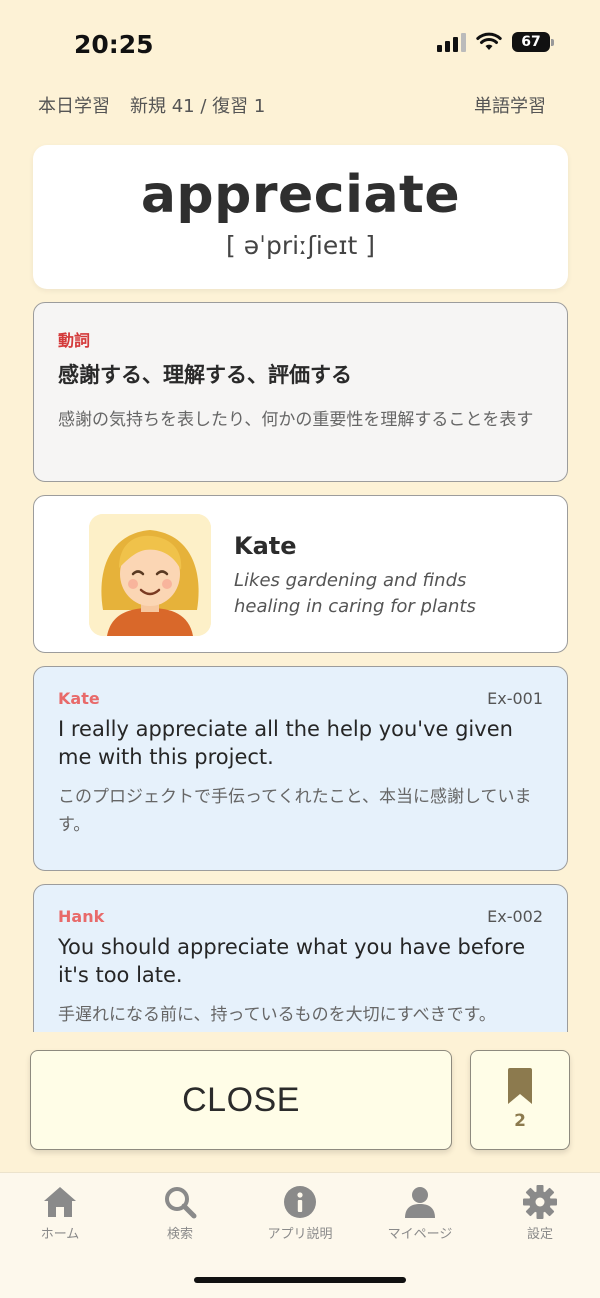  I want to click on tab-label: アプリ説明, so click(300, 1234).